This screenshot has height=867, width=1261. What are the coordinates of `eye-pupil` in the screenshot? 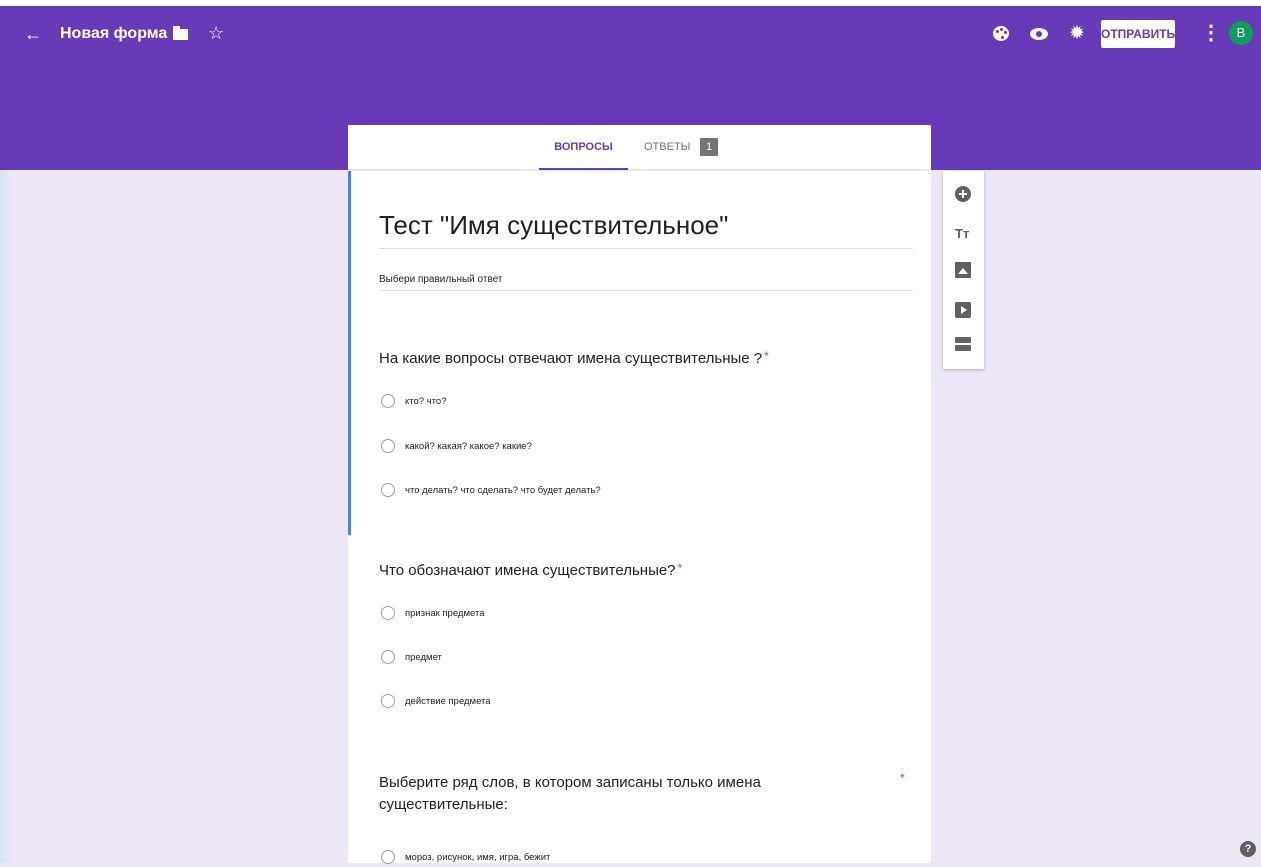 It's located at (1039, 34).